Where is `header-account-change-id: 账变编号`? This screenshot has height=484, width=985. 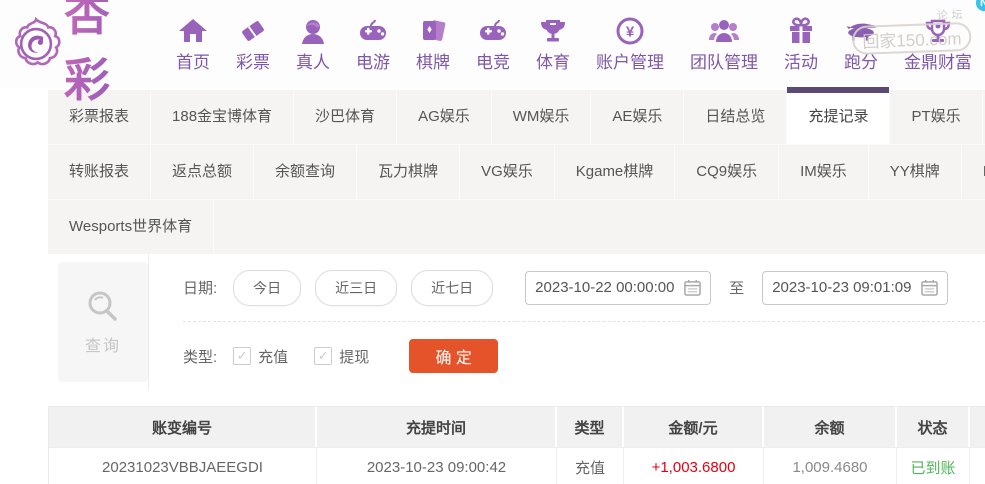
header-account-change-id: 账变编号 is located at coordinates (183, 427).